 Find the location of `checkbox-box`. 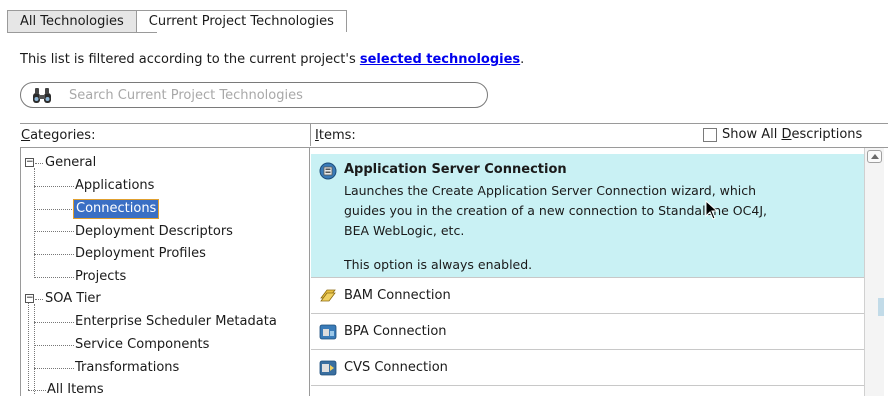

checkbox-box is located at coordinates (710, 134).